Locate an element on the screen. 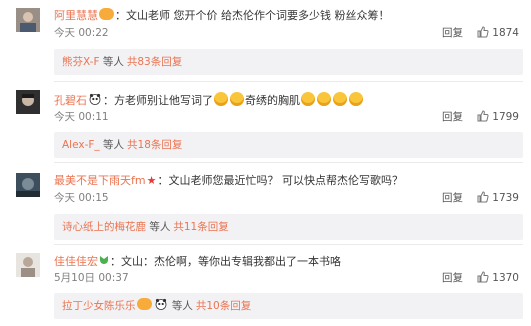 This screenshot has width=531, height=326. like-count: 1739 is located at coordinates (505, 198).